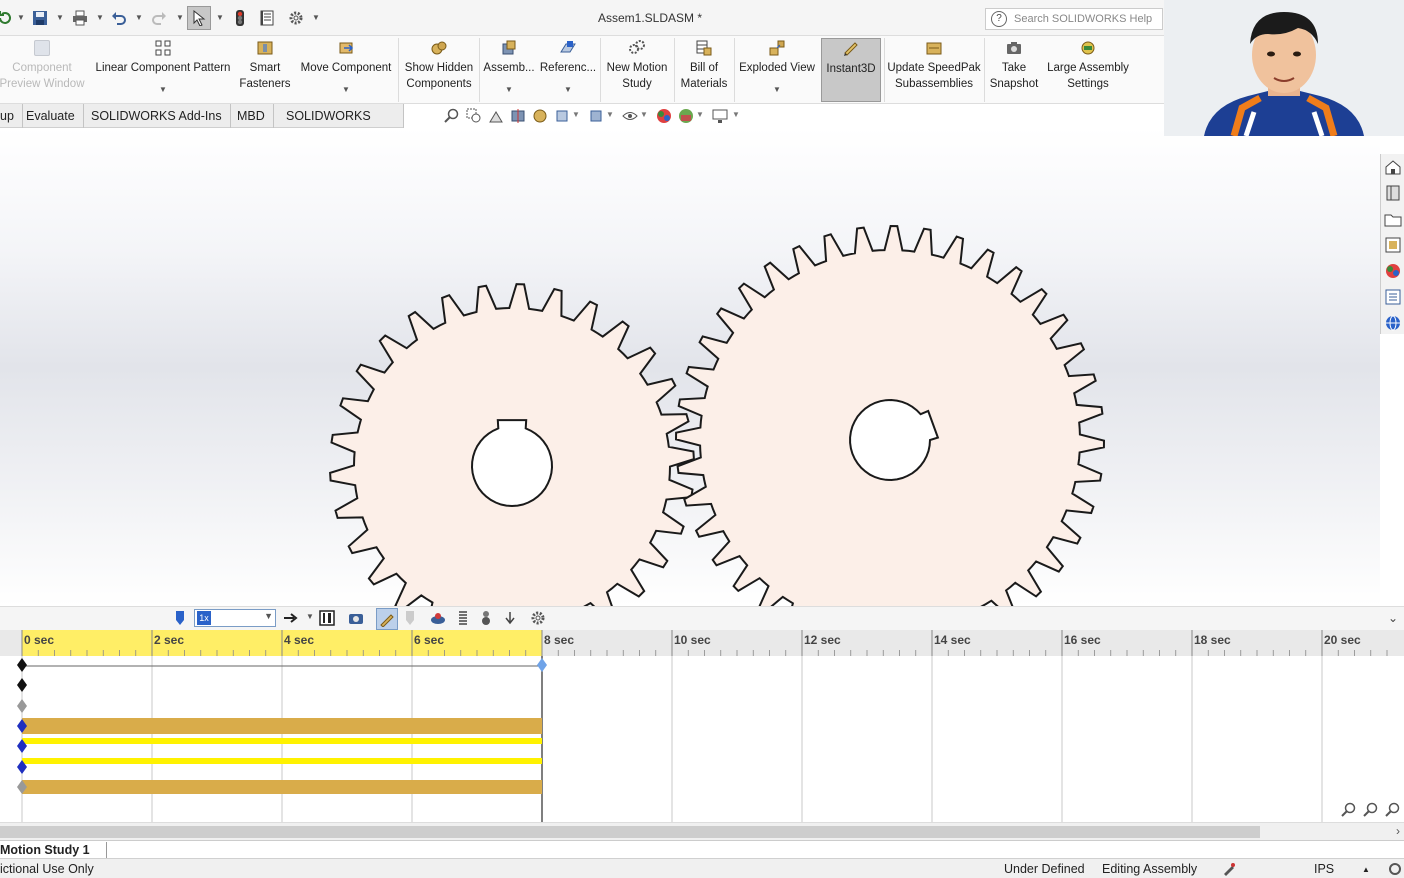 The image size is (1404, 878). I want to click on zoom-in-icon, so click(1348, 810).